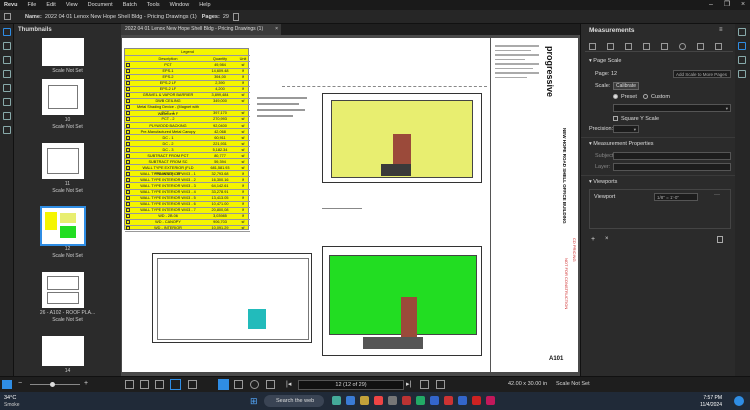 Image resolution: width=750 pixels, height=410 pixels. What do you see at coordinates (476, 400) in the screenshot?
I see `acrobat-icon` at bounding box center [476, 400].